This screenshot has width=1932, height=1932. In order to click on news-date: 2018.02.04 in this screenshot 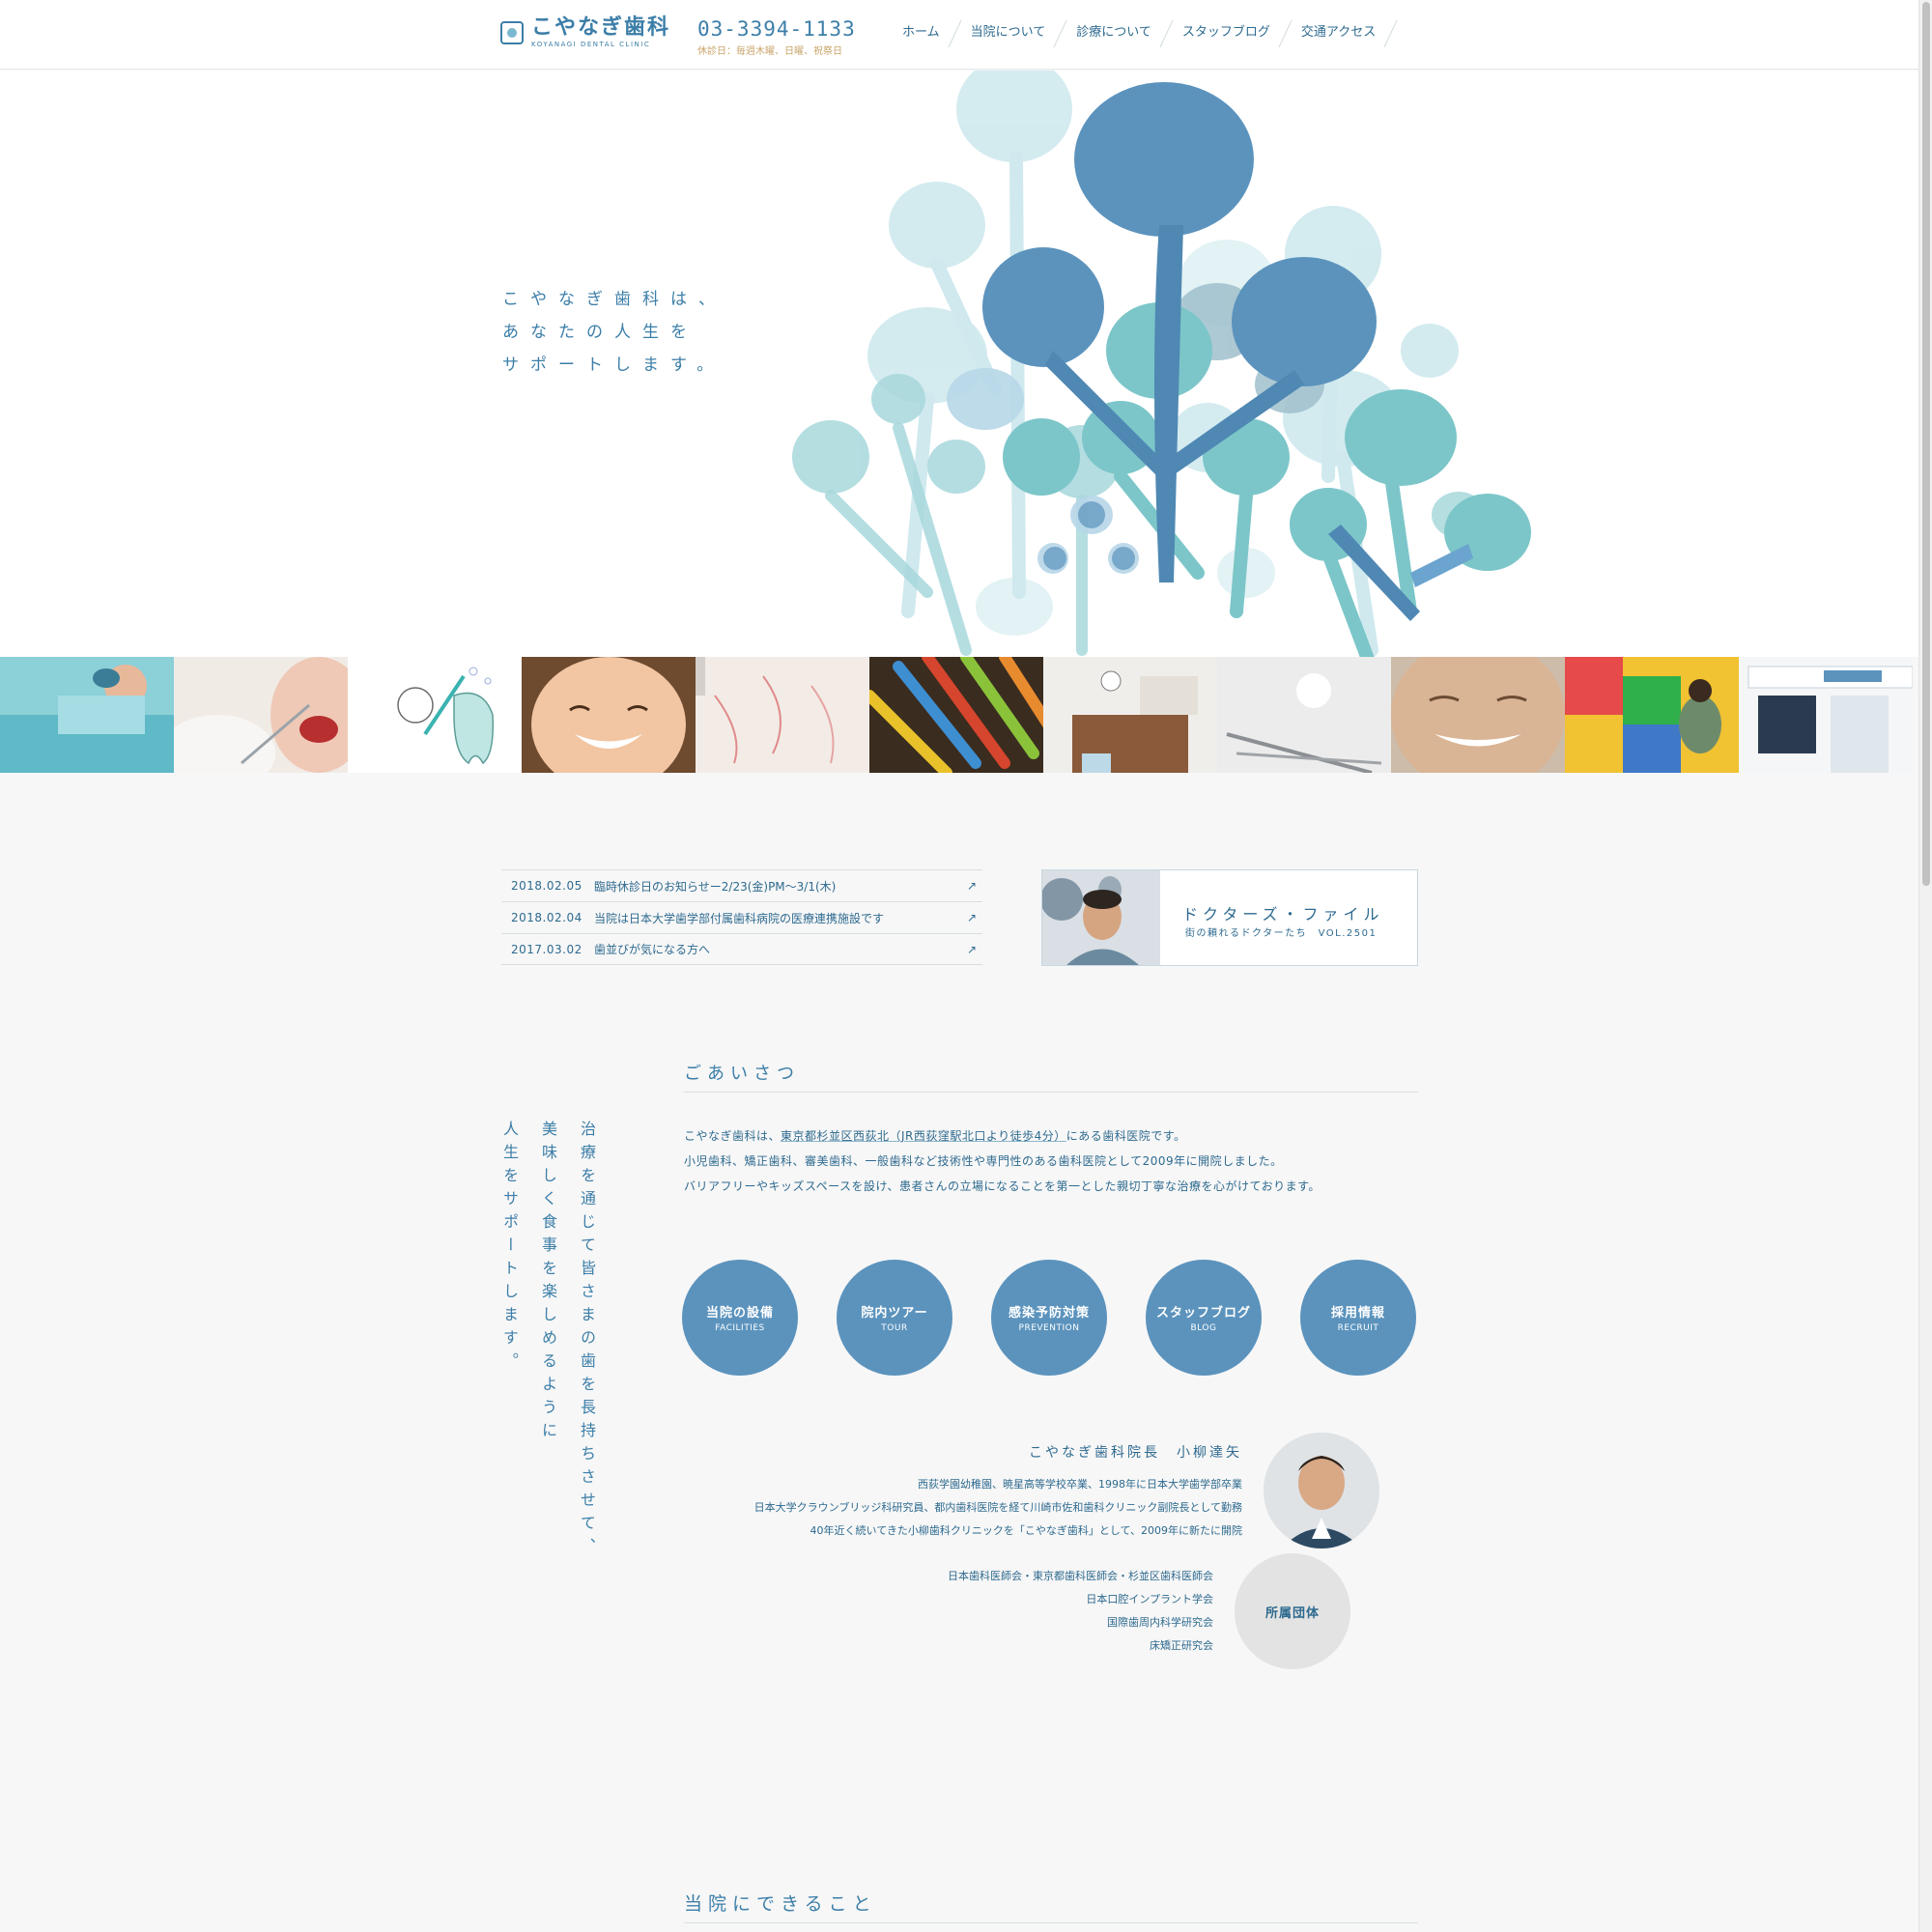, I will do `click(546, 917)`.